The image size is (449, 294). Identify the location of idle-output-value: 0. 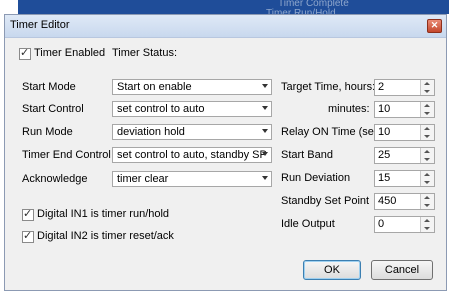
(381, 224).